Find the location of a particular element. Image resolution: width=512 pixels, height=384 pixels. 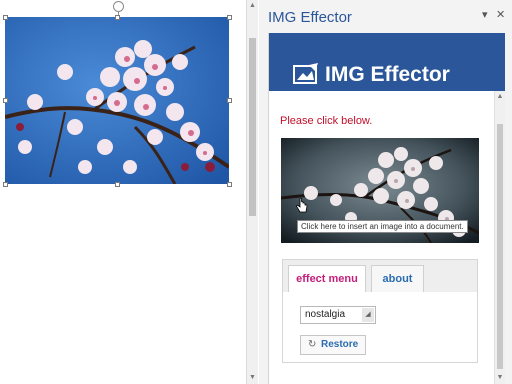

resize-handle-middle-right is located at coordinates (229, 100).